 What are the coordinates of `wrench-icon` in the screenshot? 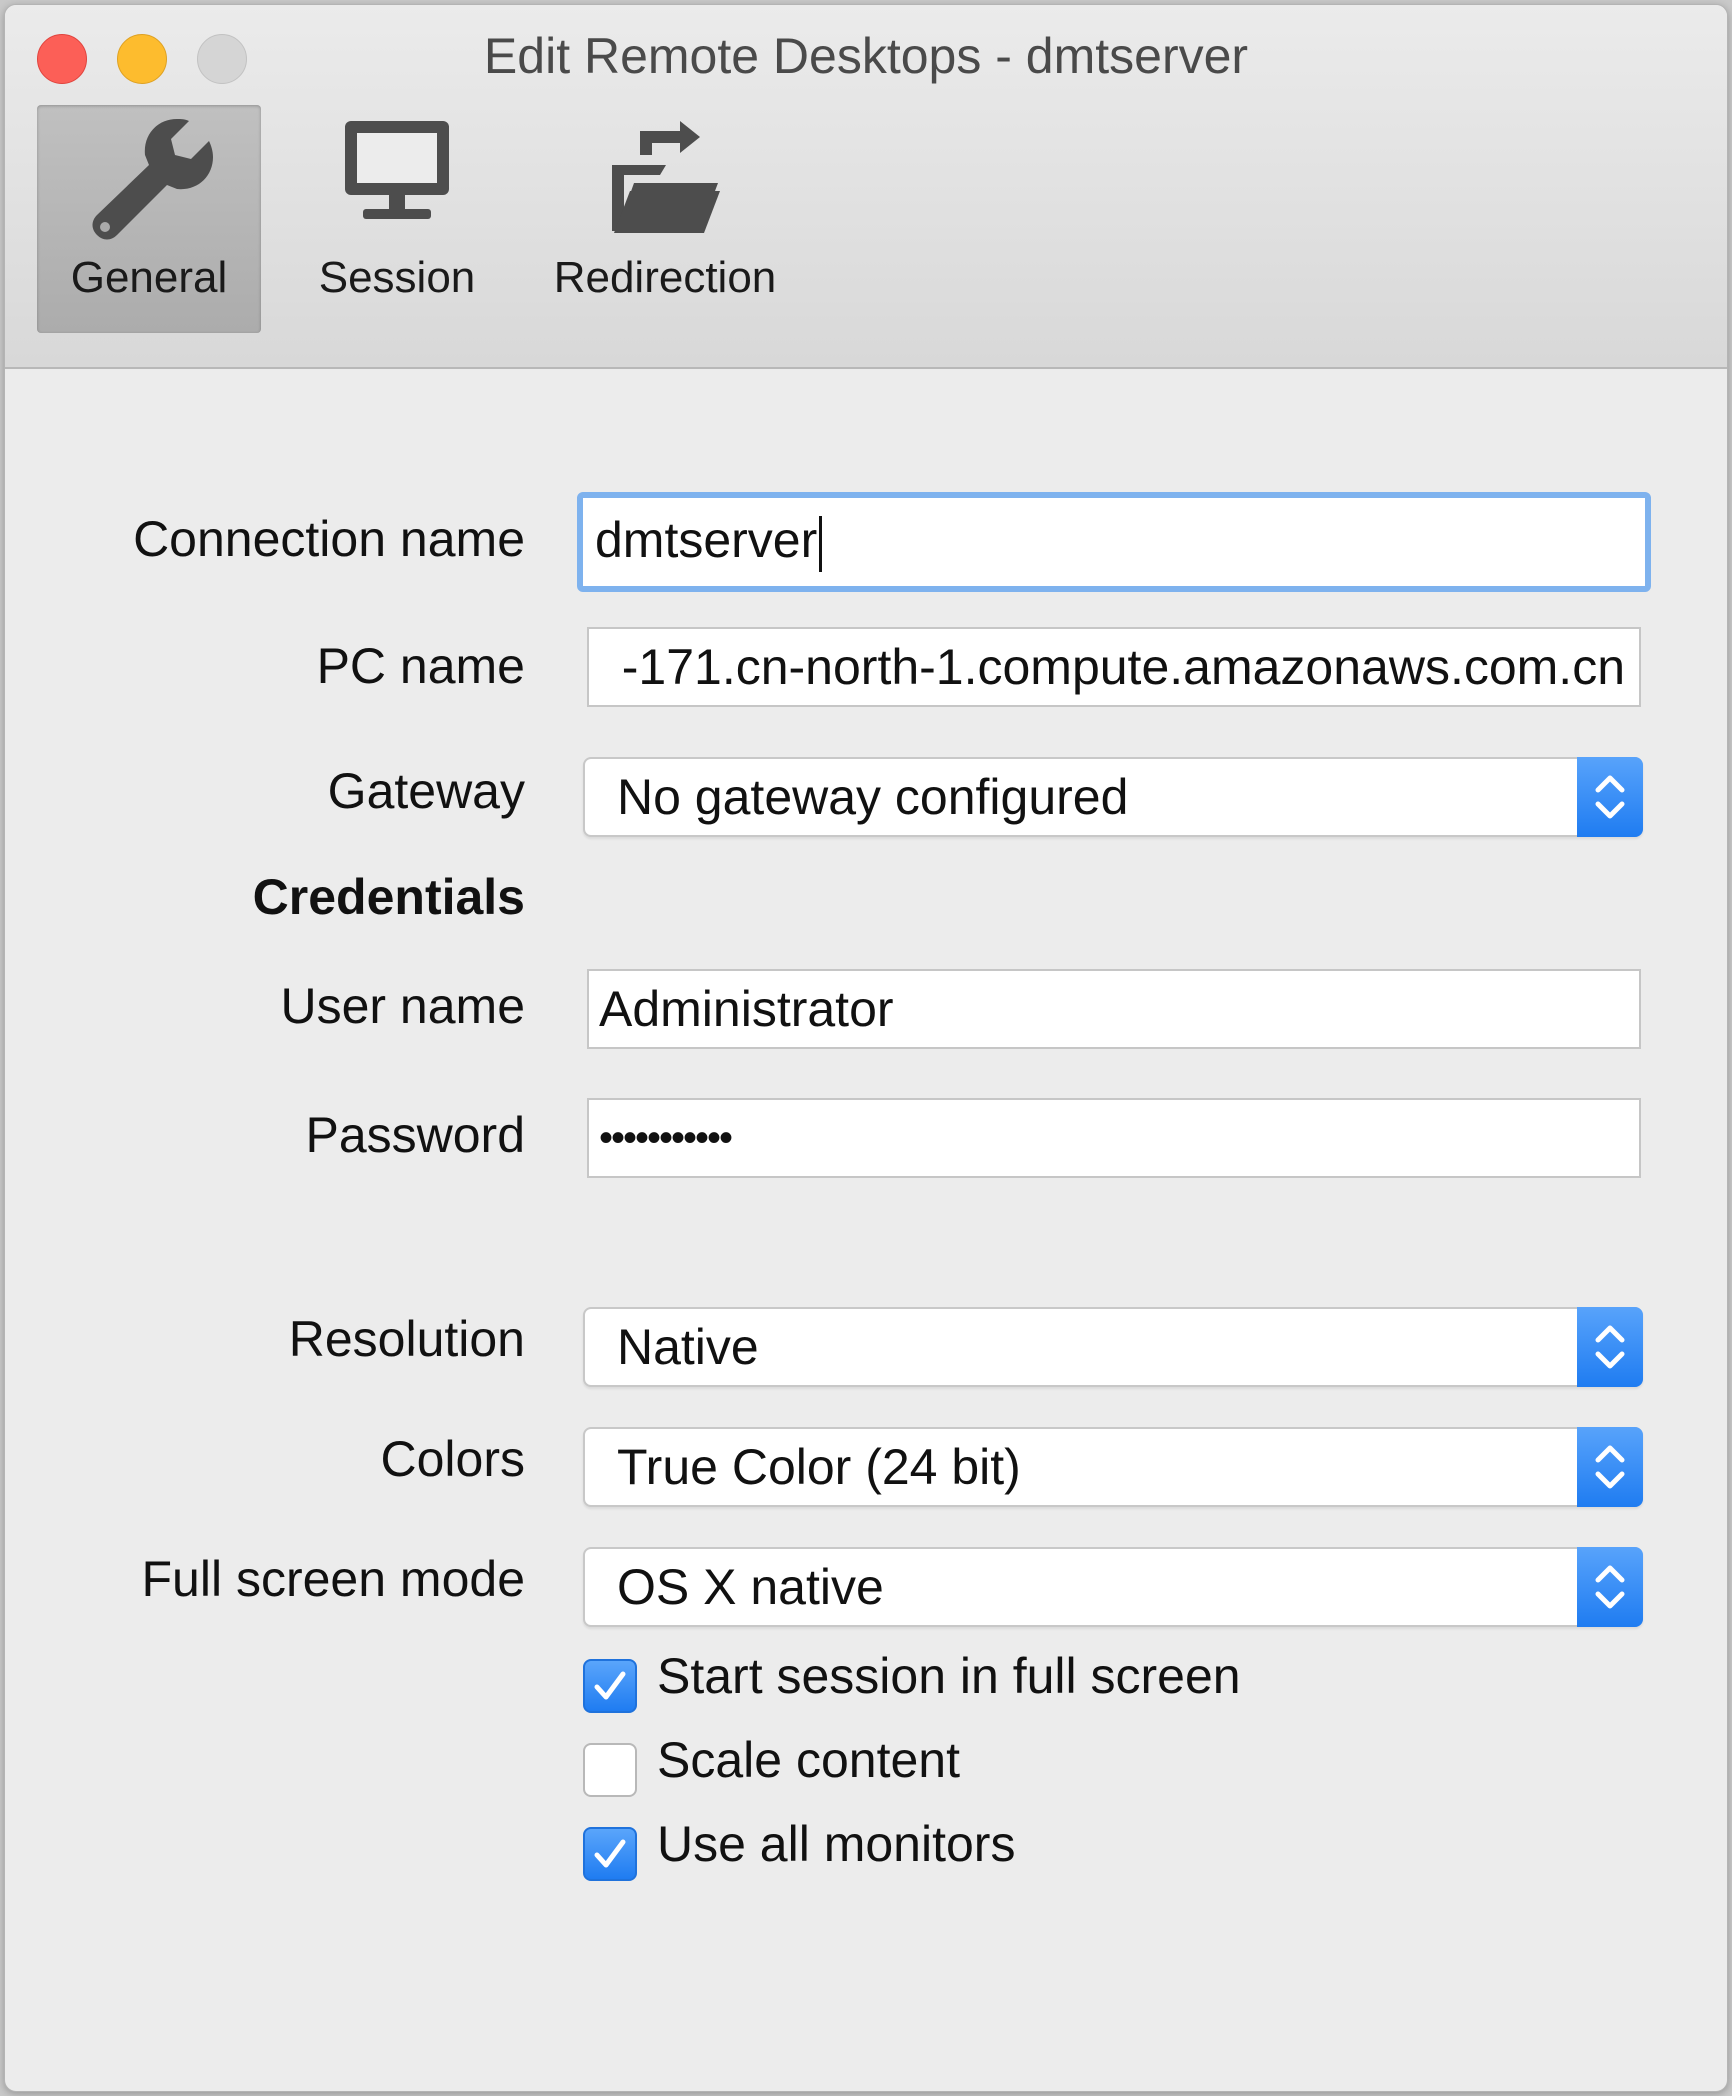 It's located at (149, 181).